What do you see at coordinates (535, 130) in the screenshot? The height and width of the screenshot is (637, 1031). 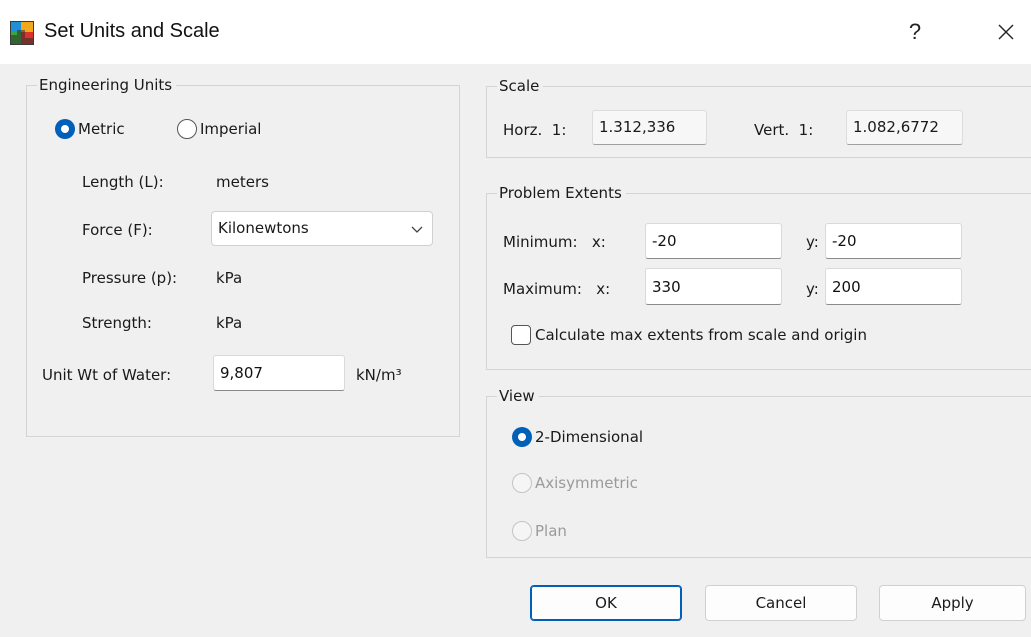 I see `horz-scale-label: Horz. 1:` at bounding box center [535, 130].